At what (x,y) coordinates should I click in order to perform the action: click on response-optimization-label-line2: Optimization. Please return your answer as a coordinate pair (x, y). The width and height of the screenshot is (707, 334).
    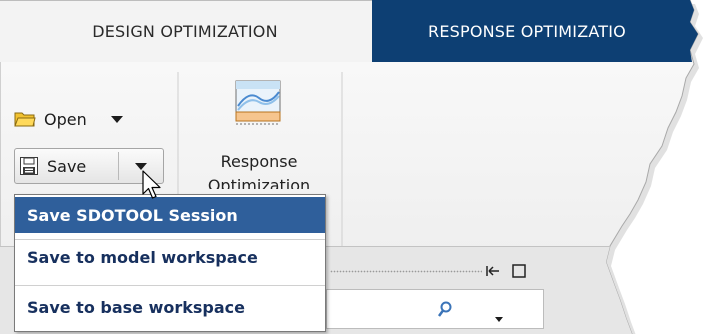
    Looking at the image, I should click on (259, 182).